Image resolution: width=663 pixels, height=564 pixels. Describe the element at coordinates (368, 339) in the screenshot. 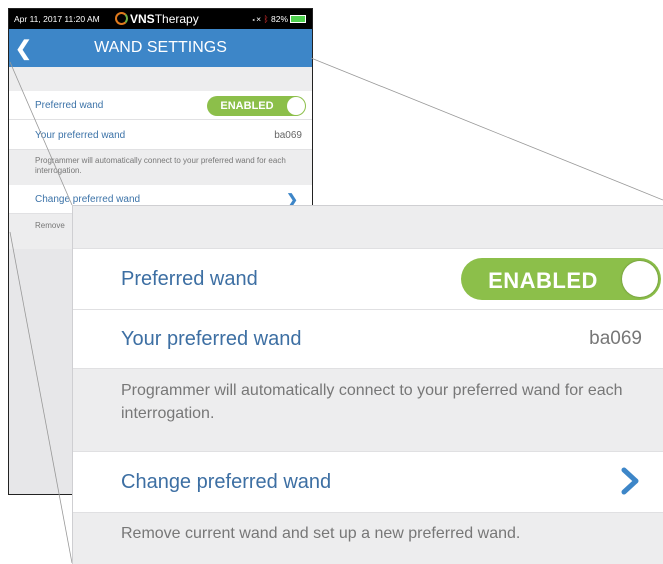

I see `zoom-your-wand-row: Your preferred wand ba069` at that location.